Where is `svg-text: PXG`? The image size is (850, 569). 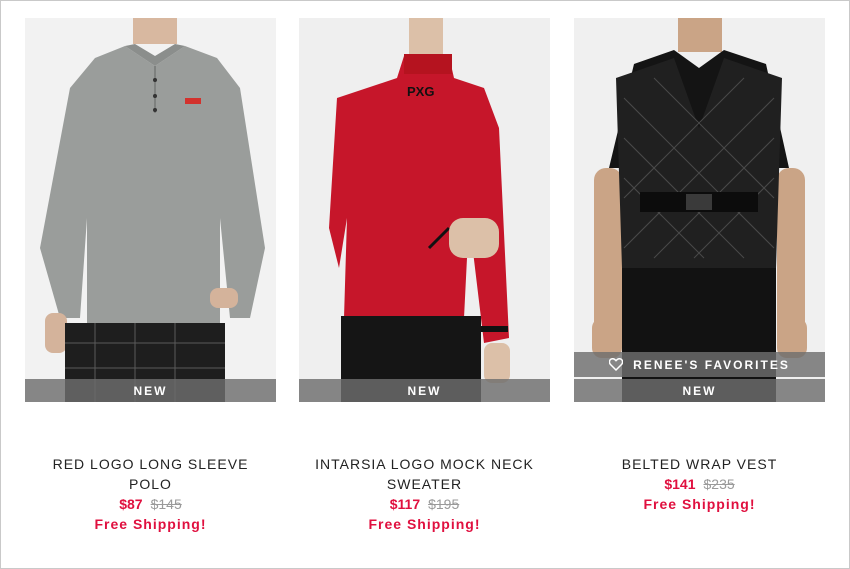
svg-text: PXG is located at coordinates (420, 91).